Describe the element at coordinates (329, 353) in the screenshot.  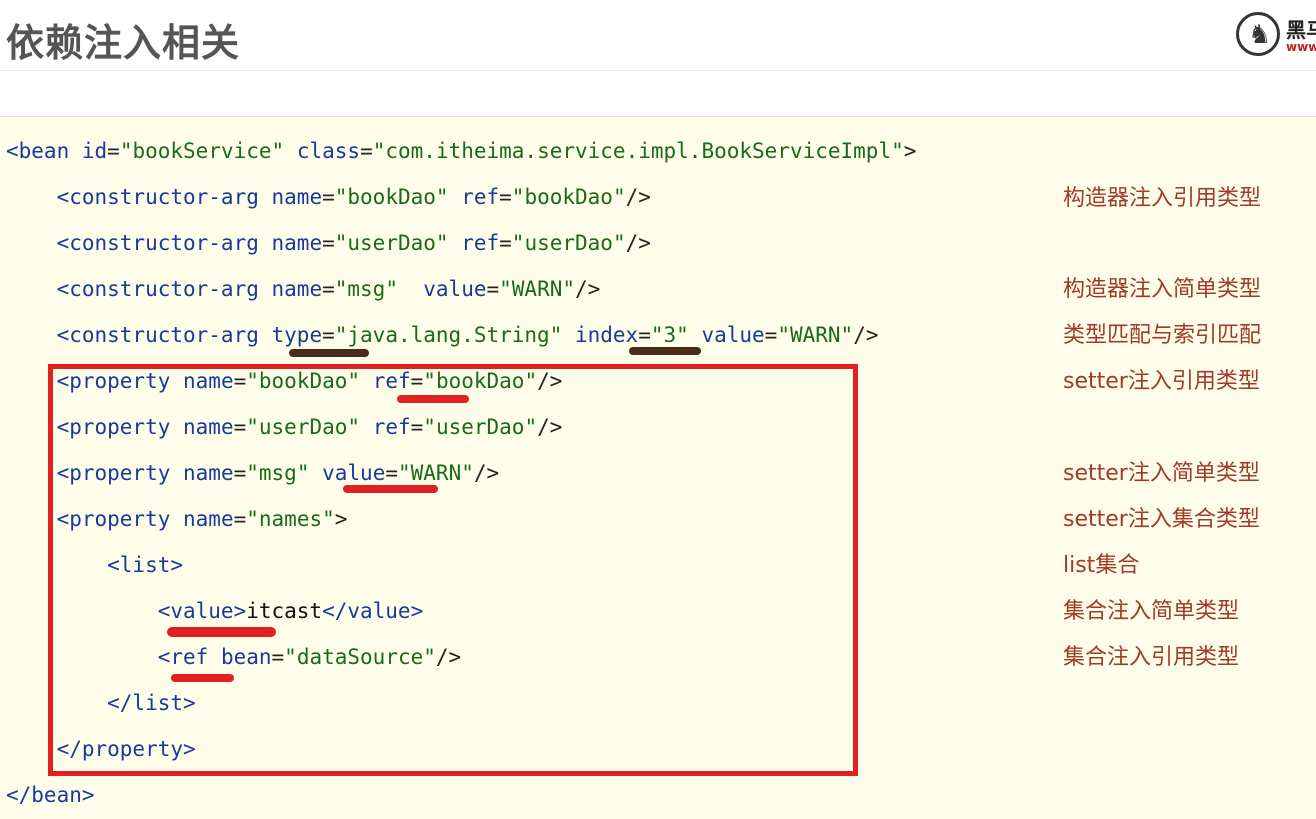
I see `underline-type` at that location.